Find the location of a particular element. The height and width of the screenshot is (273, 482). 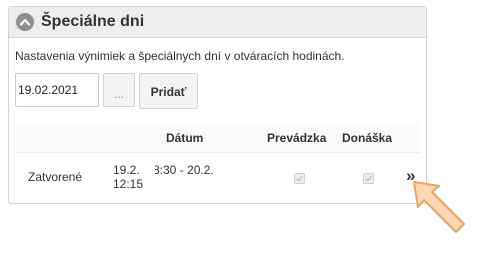

date-input is located at coordinates (57, 90).